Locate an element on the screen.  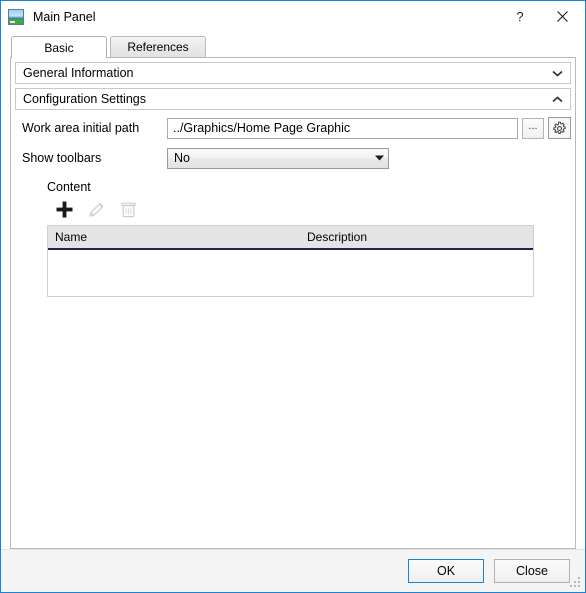
gear-icon is located at coordinates (559, 127).